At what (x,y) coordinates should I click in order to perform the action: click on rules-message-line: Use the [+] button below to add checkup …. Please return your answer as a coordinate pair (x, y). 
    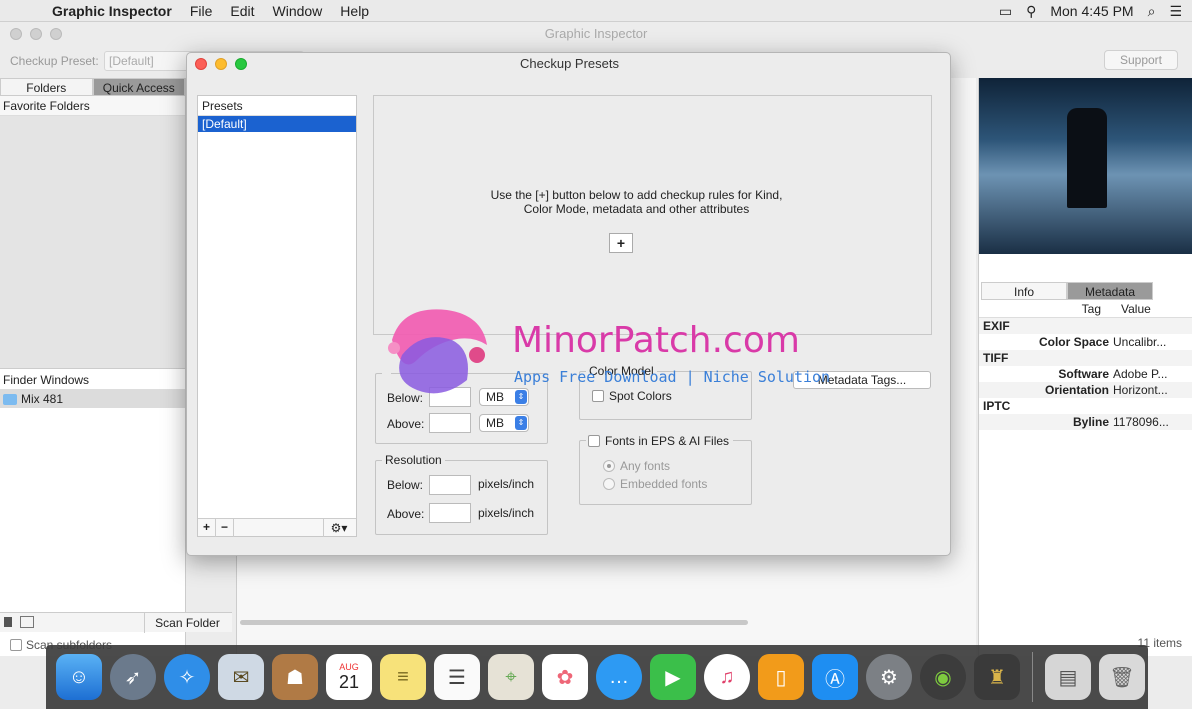
    Looking at the image, I should click on (636, 195).